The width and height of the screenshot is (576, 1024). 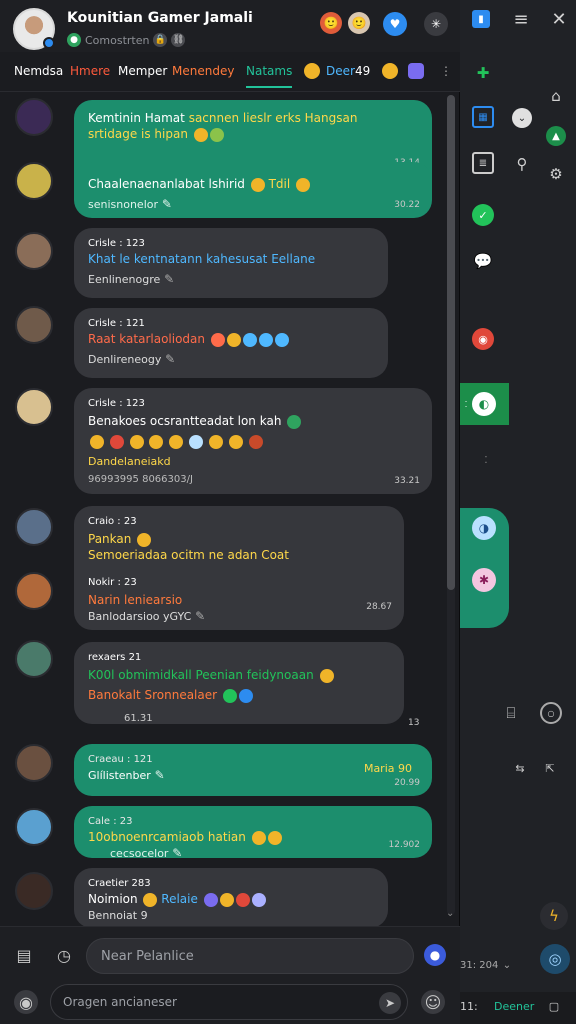 What do you see at coordinates (203, 71) in the screenshot?
I see `tab-menendey: Menendey` at bounding box center [203, 71].